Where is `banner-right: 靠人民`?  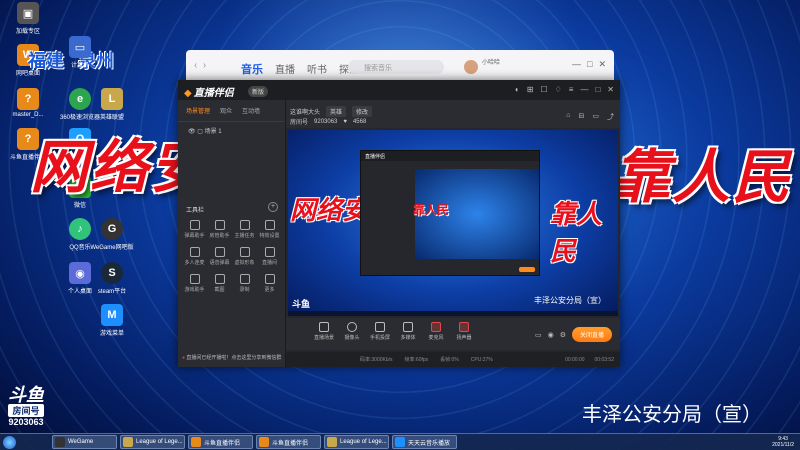 banner-right: 靠人民 is located at coordinates (702, 177).